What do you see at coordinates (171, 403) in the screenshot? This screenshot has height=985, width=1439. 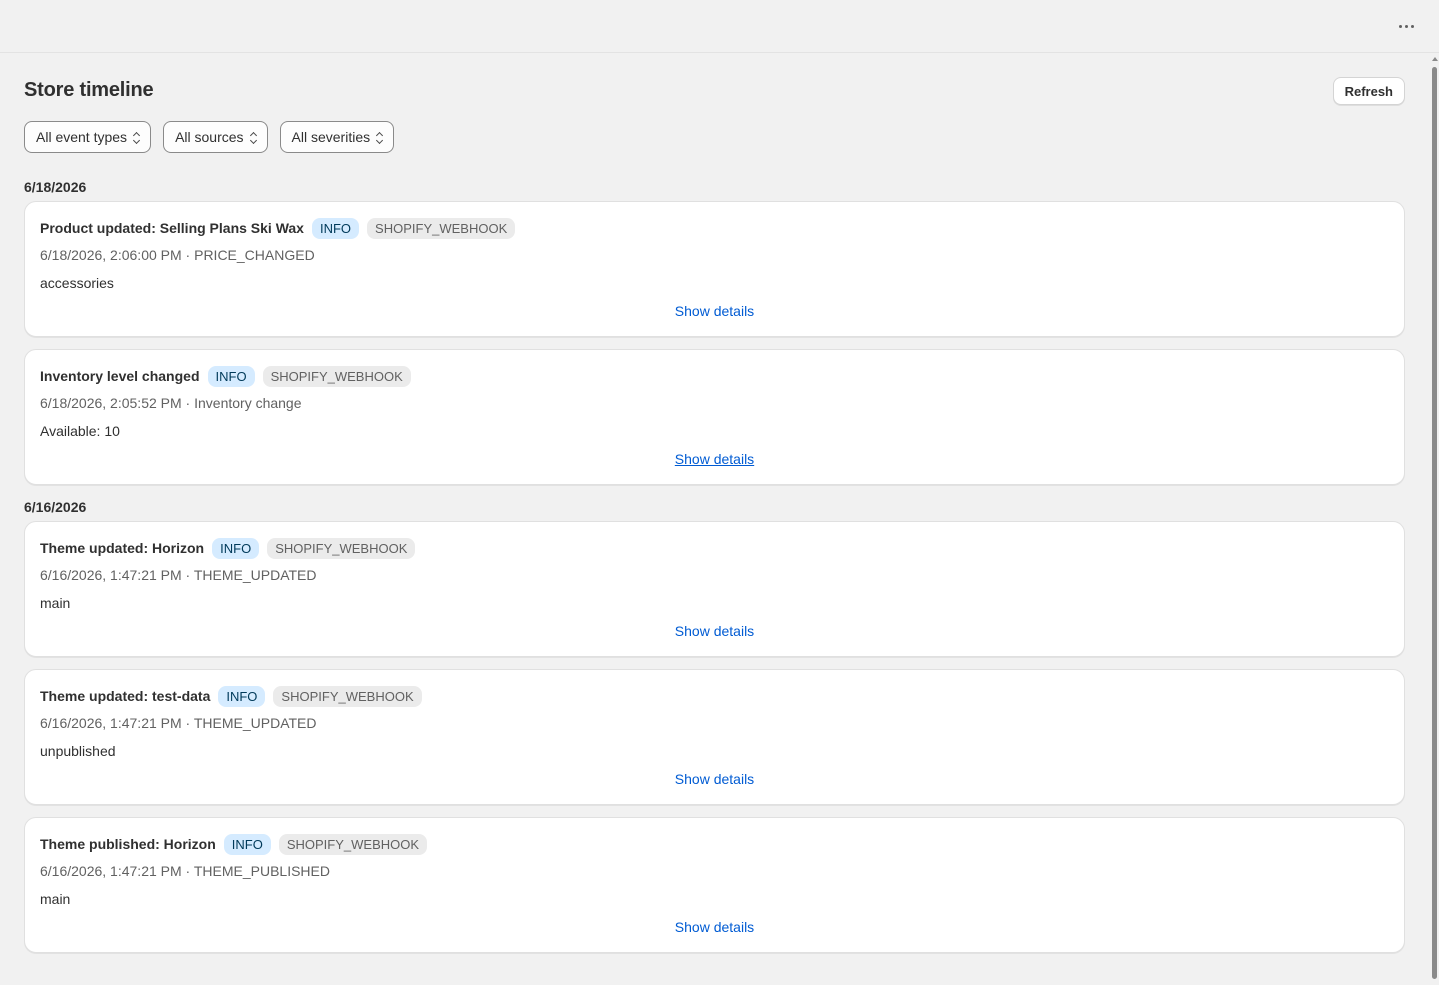 I see `event-meta: 6/18/2026, 2:05:52 PM · Inventory change` at bounding box center [171, 403].